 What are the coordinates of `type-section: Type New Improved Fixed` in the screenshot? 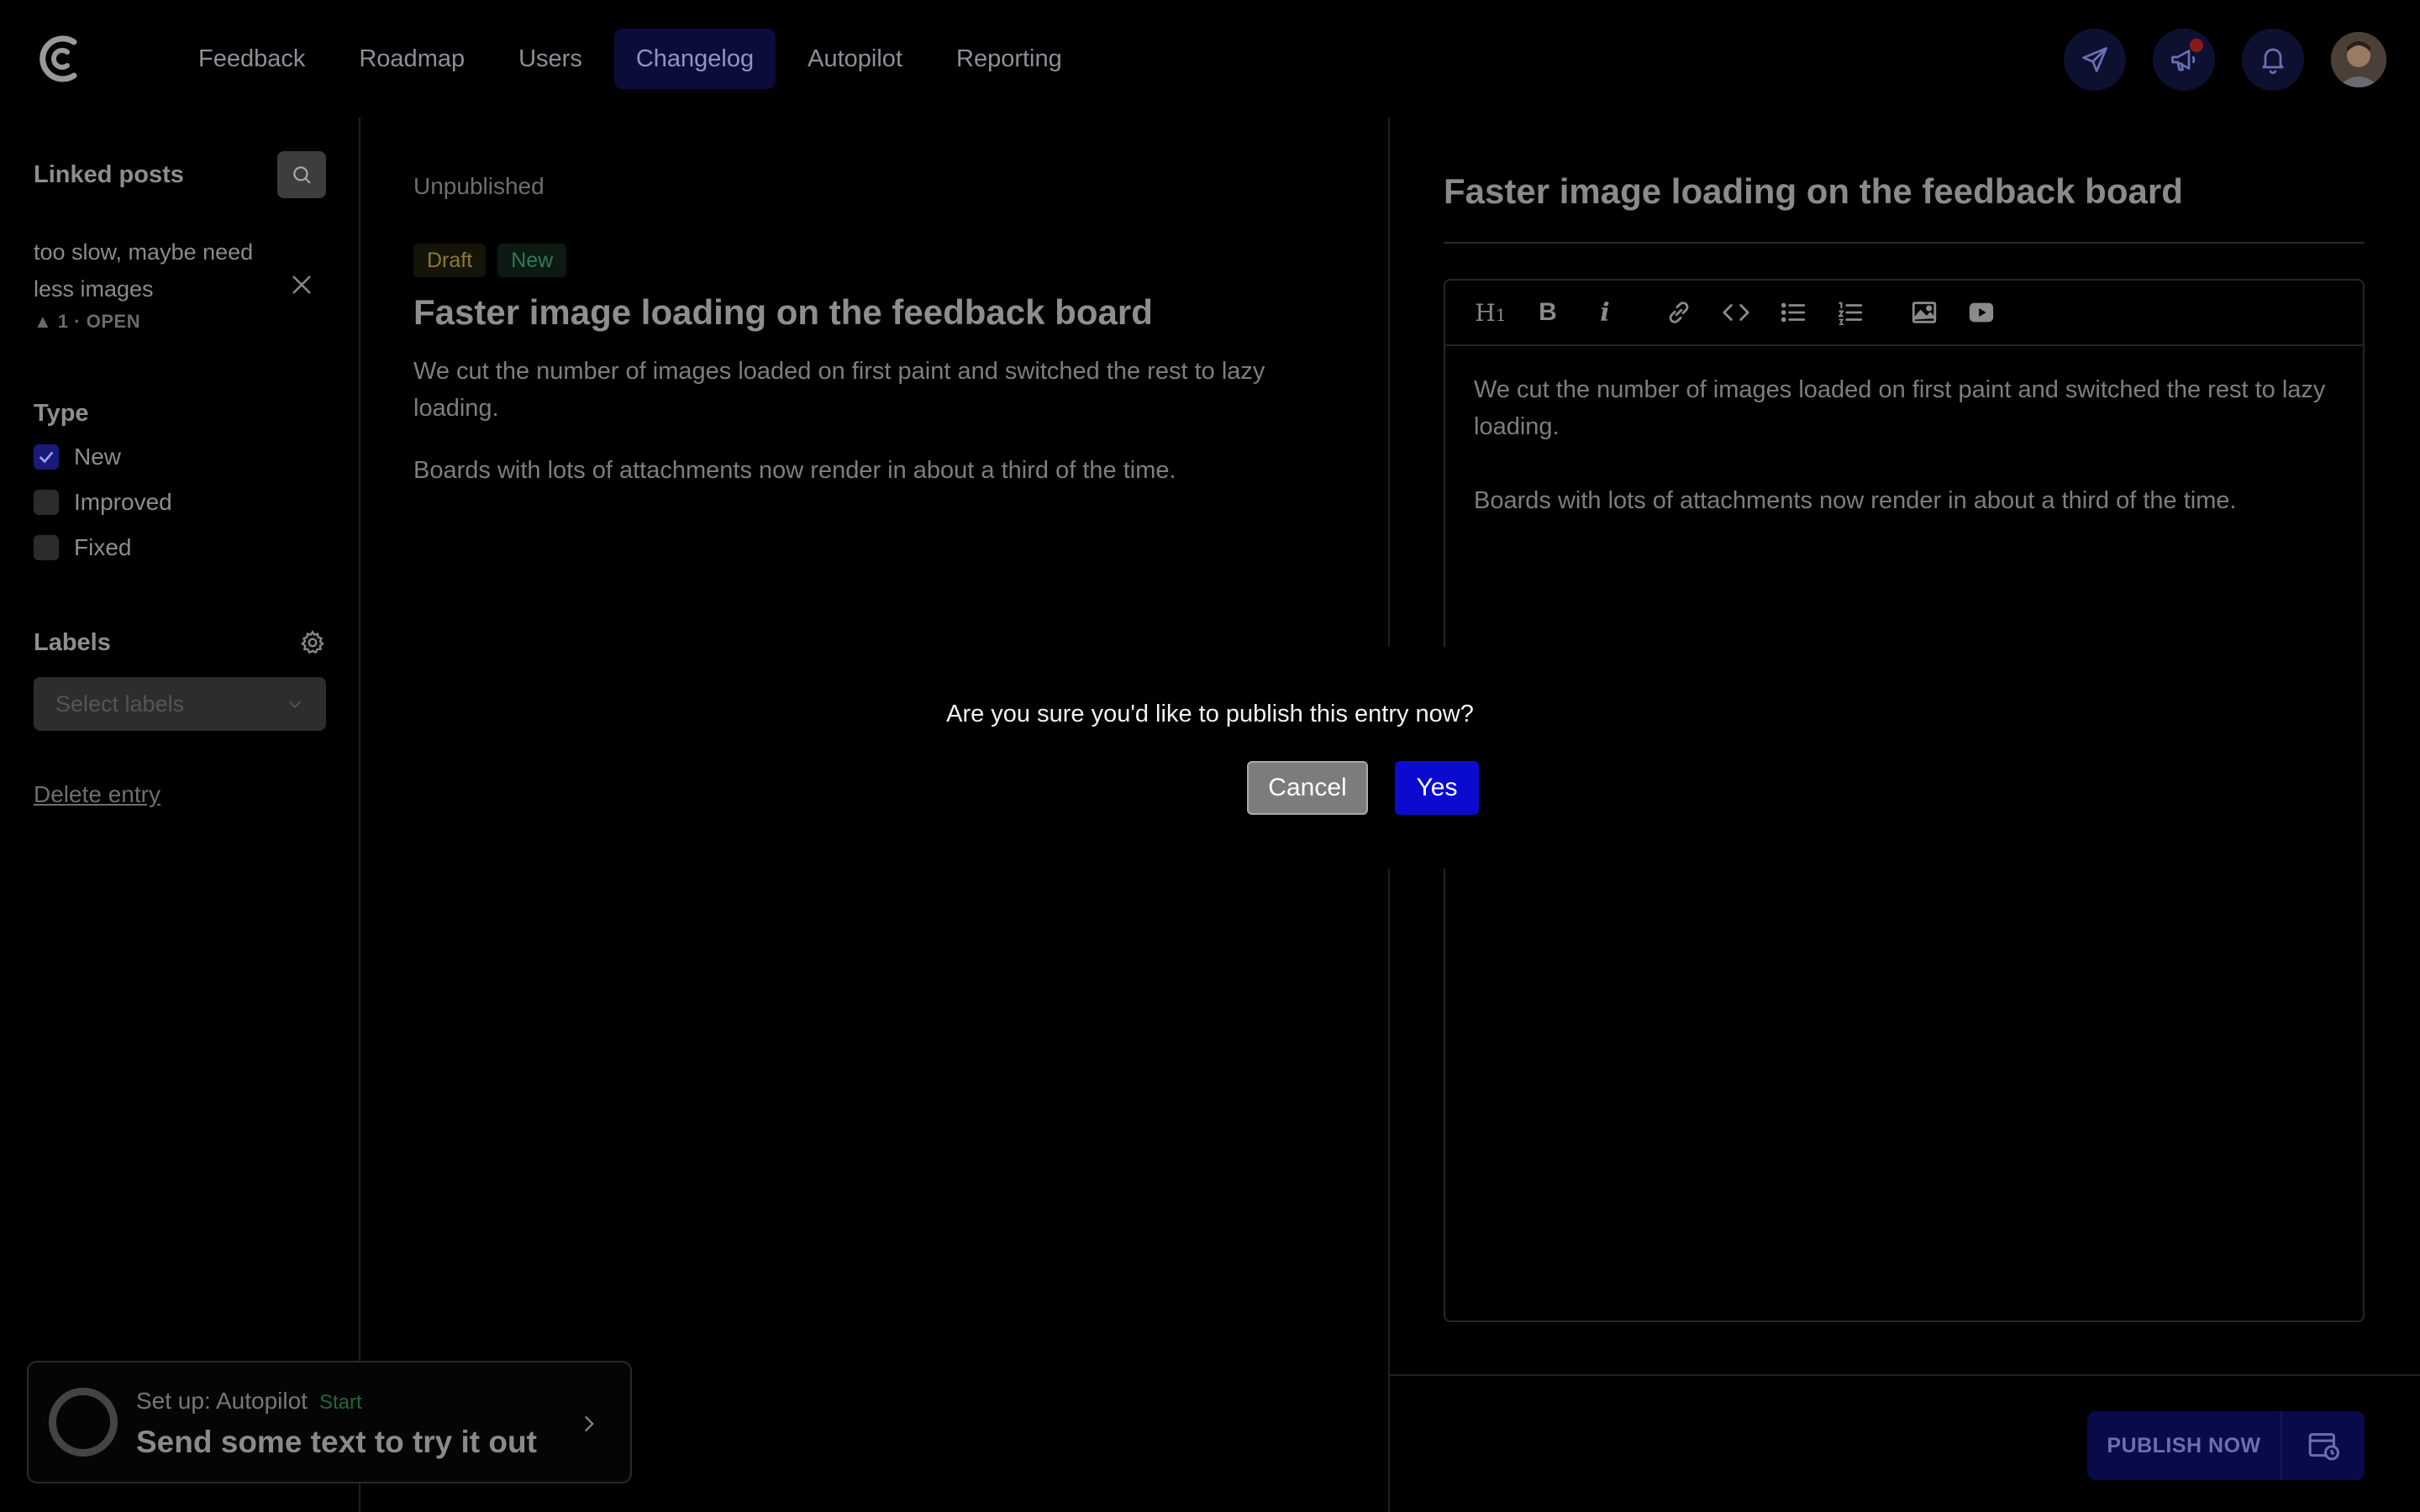 It's located at (103, 485).